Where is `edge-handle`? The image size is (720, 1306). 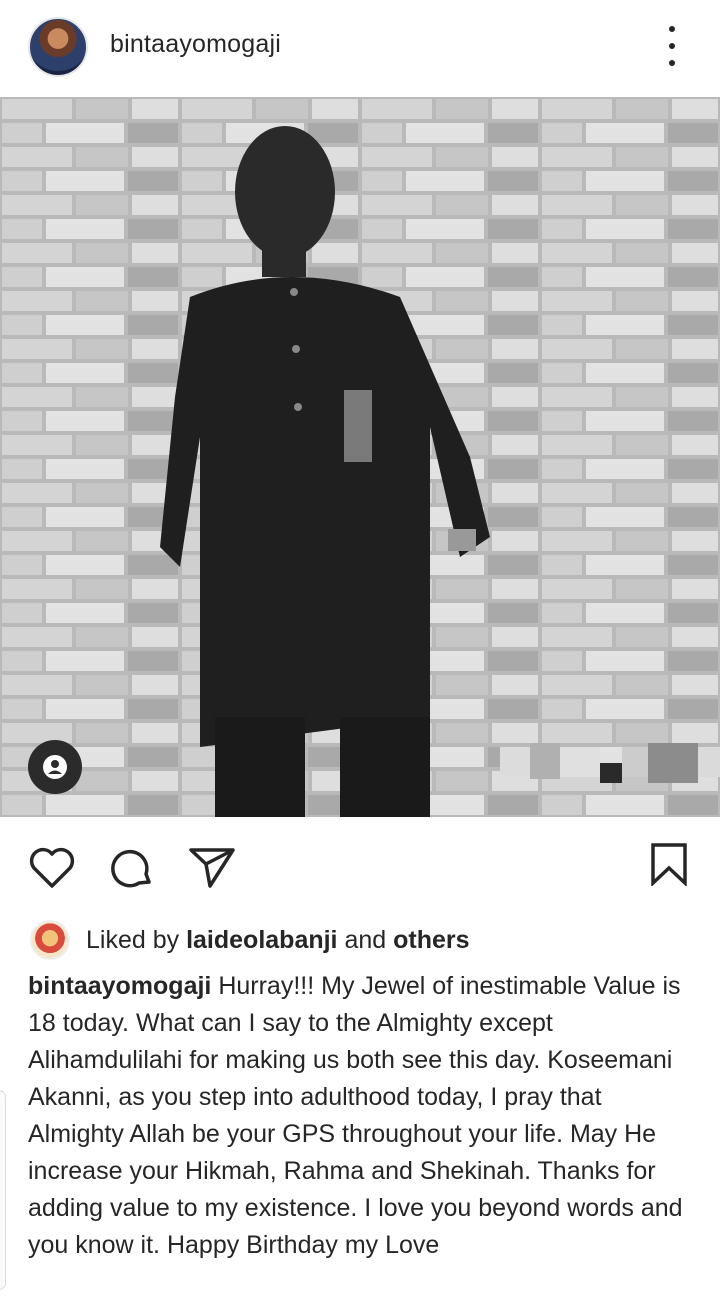
edge-handle is located at coordinates (3, 1190).